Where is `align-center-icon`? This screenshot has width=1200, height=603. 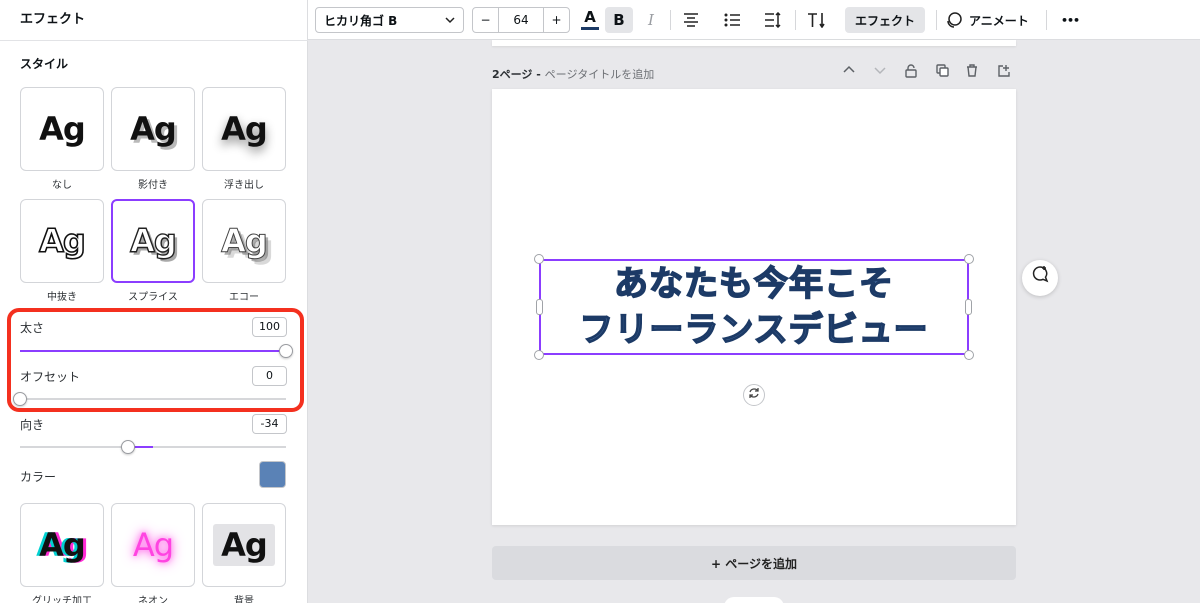 align-center-icon is located at coordinates (691, 20).